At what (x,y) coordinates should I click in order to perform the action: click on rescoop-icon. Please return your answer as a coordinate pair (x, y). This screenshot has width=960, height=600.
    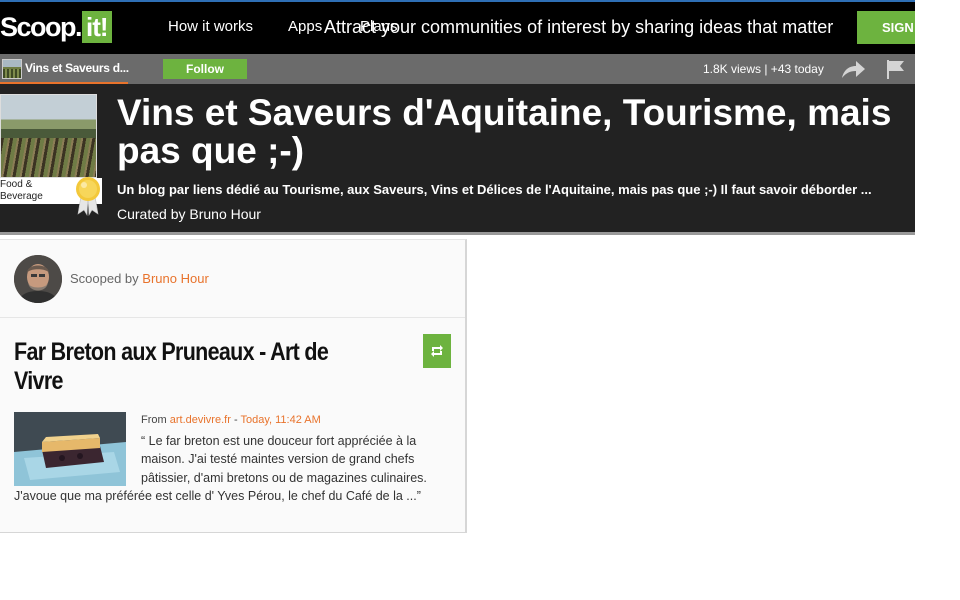
    Looking at the image, I should click on (437, 351).